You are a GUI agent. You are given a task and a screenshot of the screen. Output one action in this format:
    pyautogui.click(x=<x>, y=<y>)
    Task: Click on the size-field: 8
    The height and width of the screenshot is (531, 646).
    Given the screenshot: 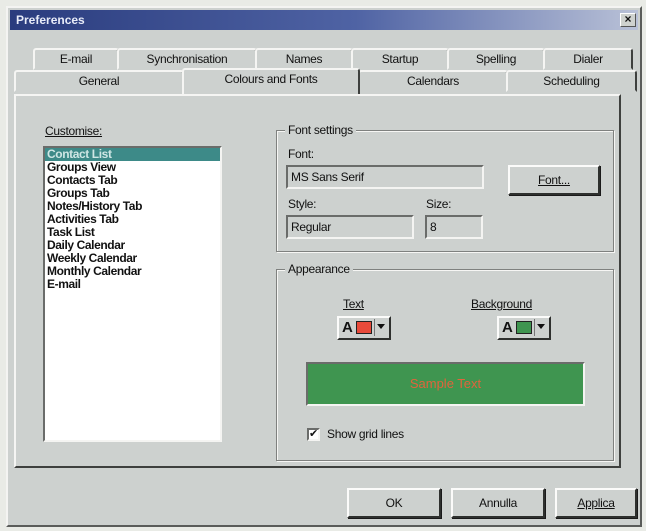 What is the action you would take?
    pyautogui.click(x=454, y=227)
    